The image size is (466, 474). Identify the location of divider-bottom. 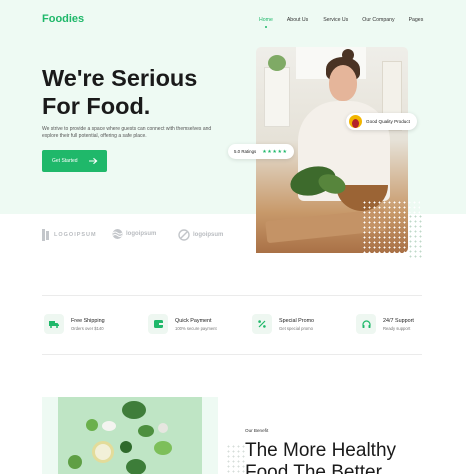
(232, 354).